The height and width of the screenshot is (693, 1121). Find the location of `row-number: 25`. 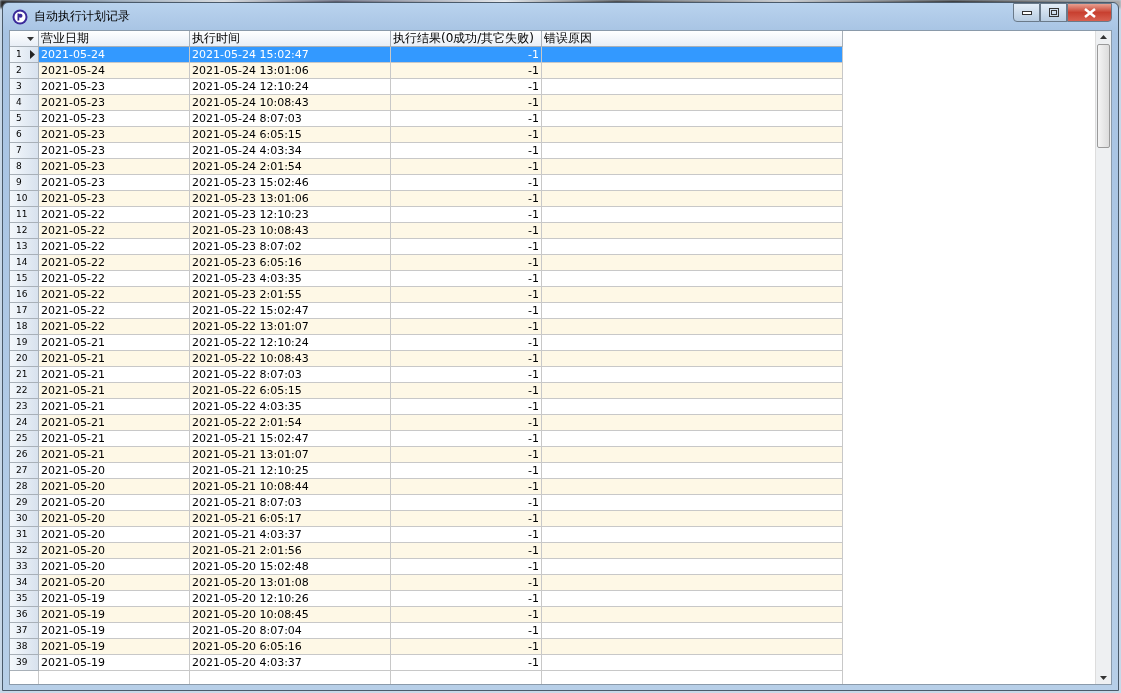

row-number: 25 is located at coordinates (24, 439).